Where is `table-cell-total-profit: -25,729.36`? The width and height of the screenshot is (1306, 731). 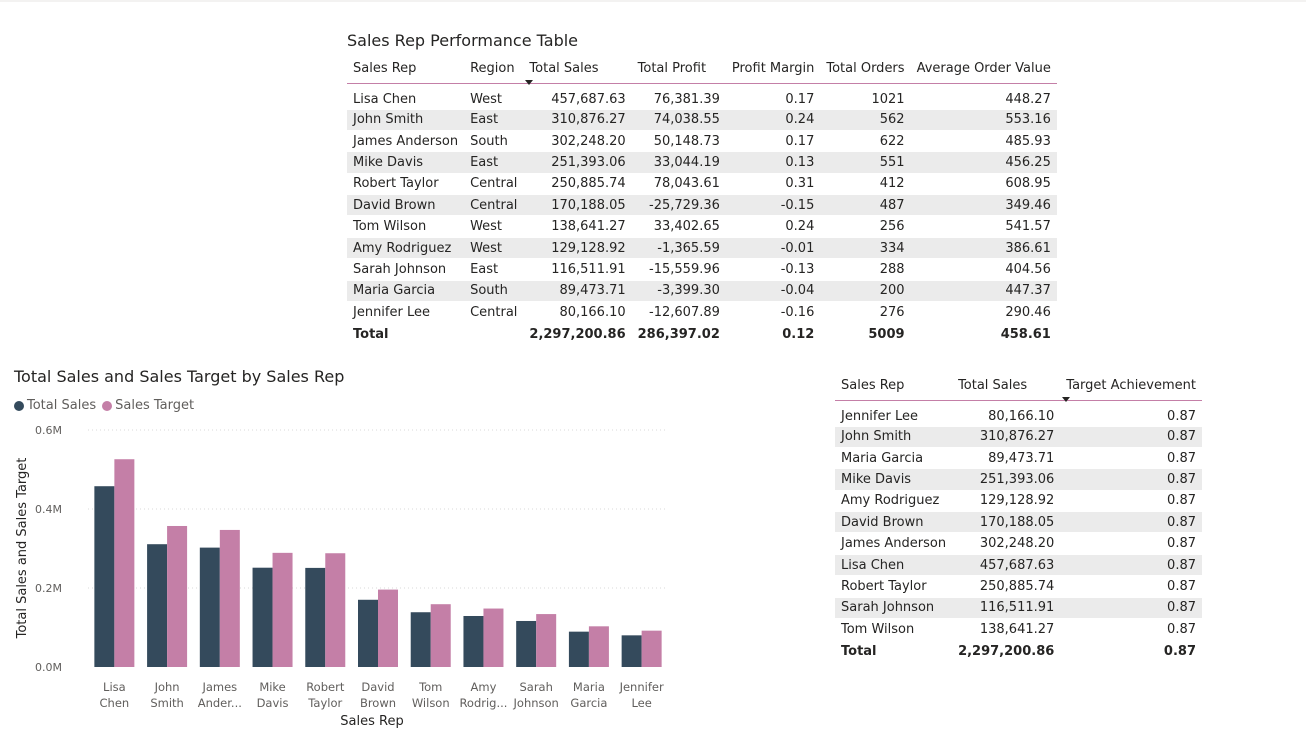
table-cell-total-profit: -25,729.36 is located at coordinates (678, 205).